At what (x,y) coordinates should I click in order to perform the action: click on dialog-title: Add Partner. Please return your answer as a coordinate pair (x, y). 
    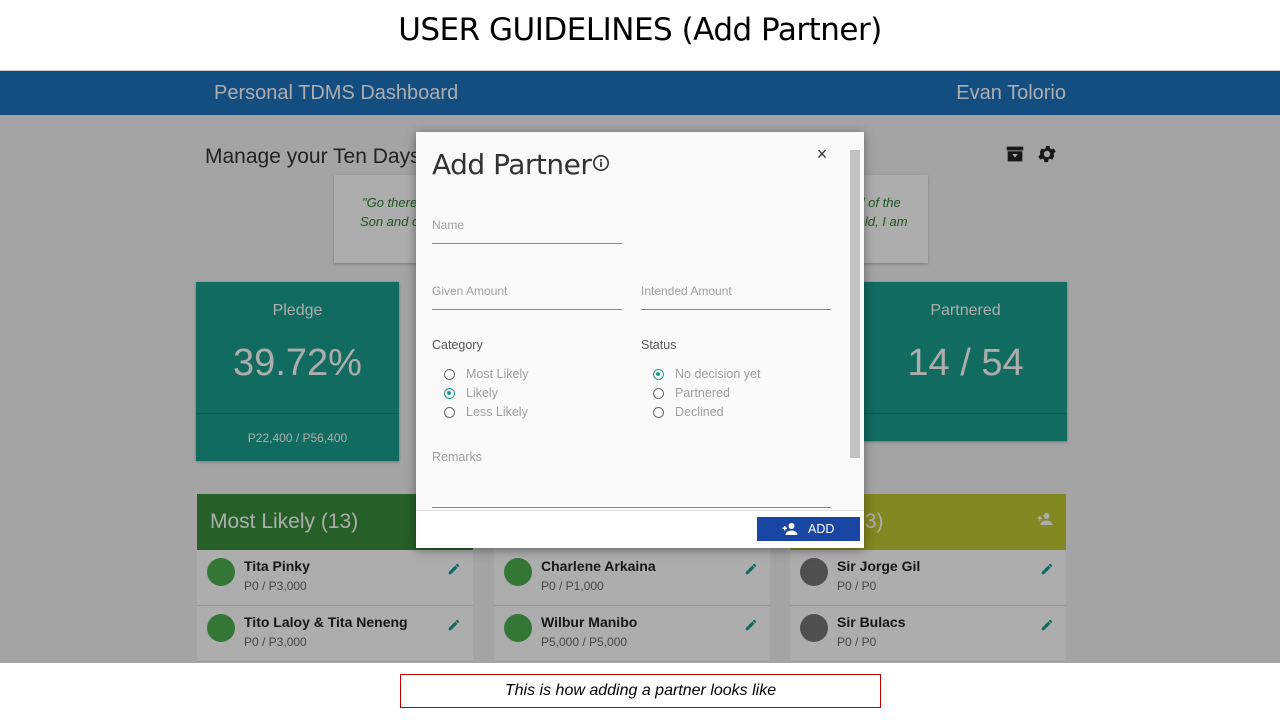
    Looking at the image, I should click on (512, 164).